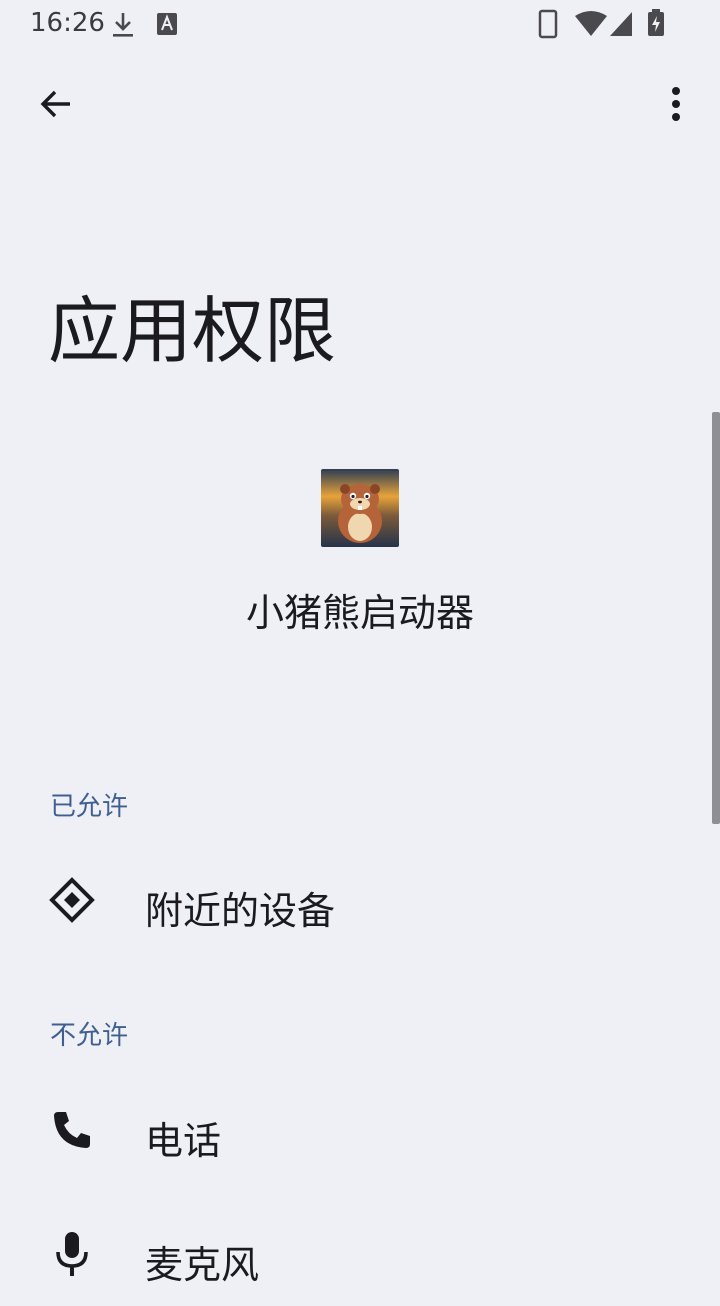  I want to click on permission-item-phone: 电话, so click(356, 1132).